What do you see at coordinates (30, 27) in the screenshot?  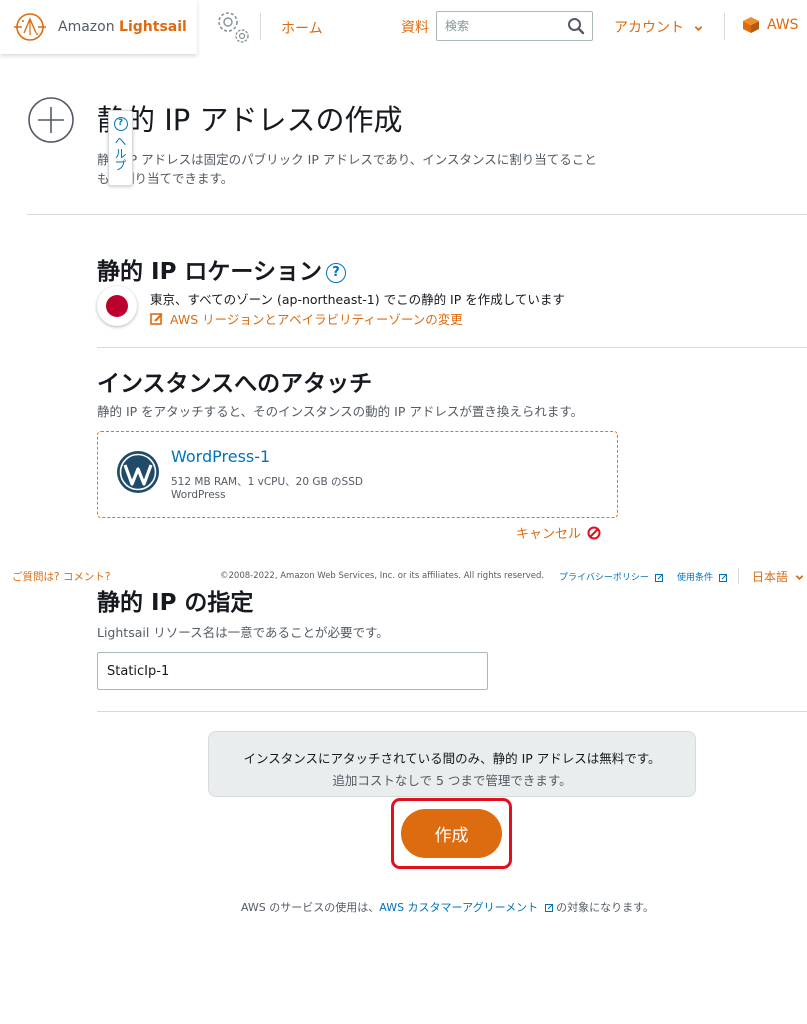 I see `lightsail-logo-icon` at bounding box center [30, 27].